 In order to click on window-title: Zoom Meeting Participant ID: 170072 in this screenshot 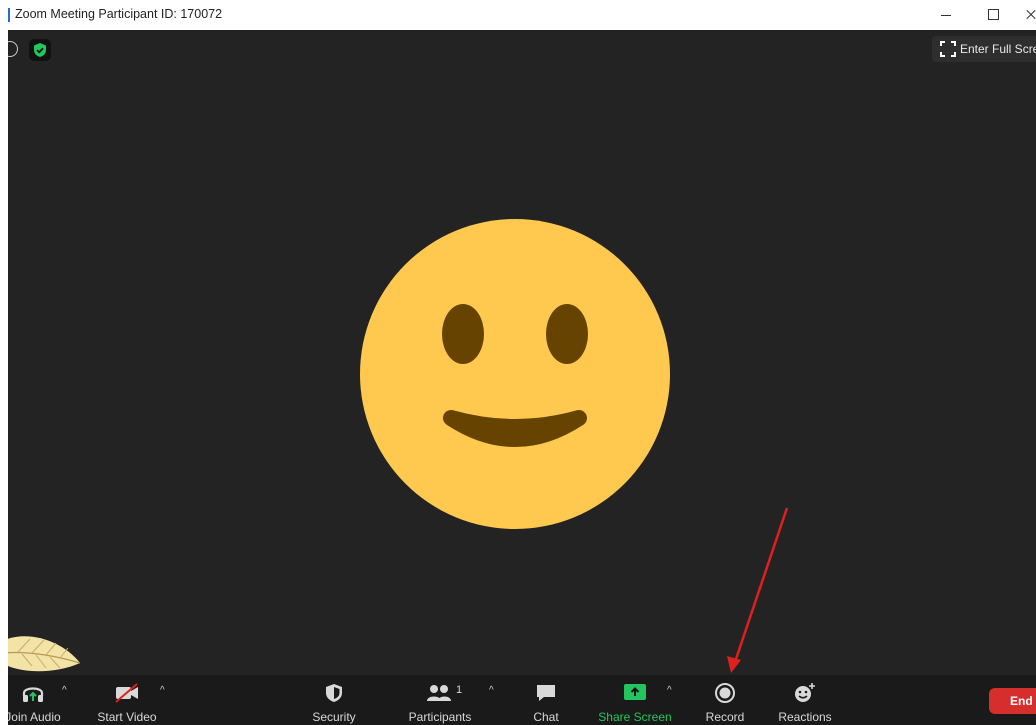, I will do `click(119, 14)`.